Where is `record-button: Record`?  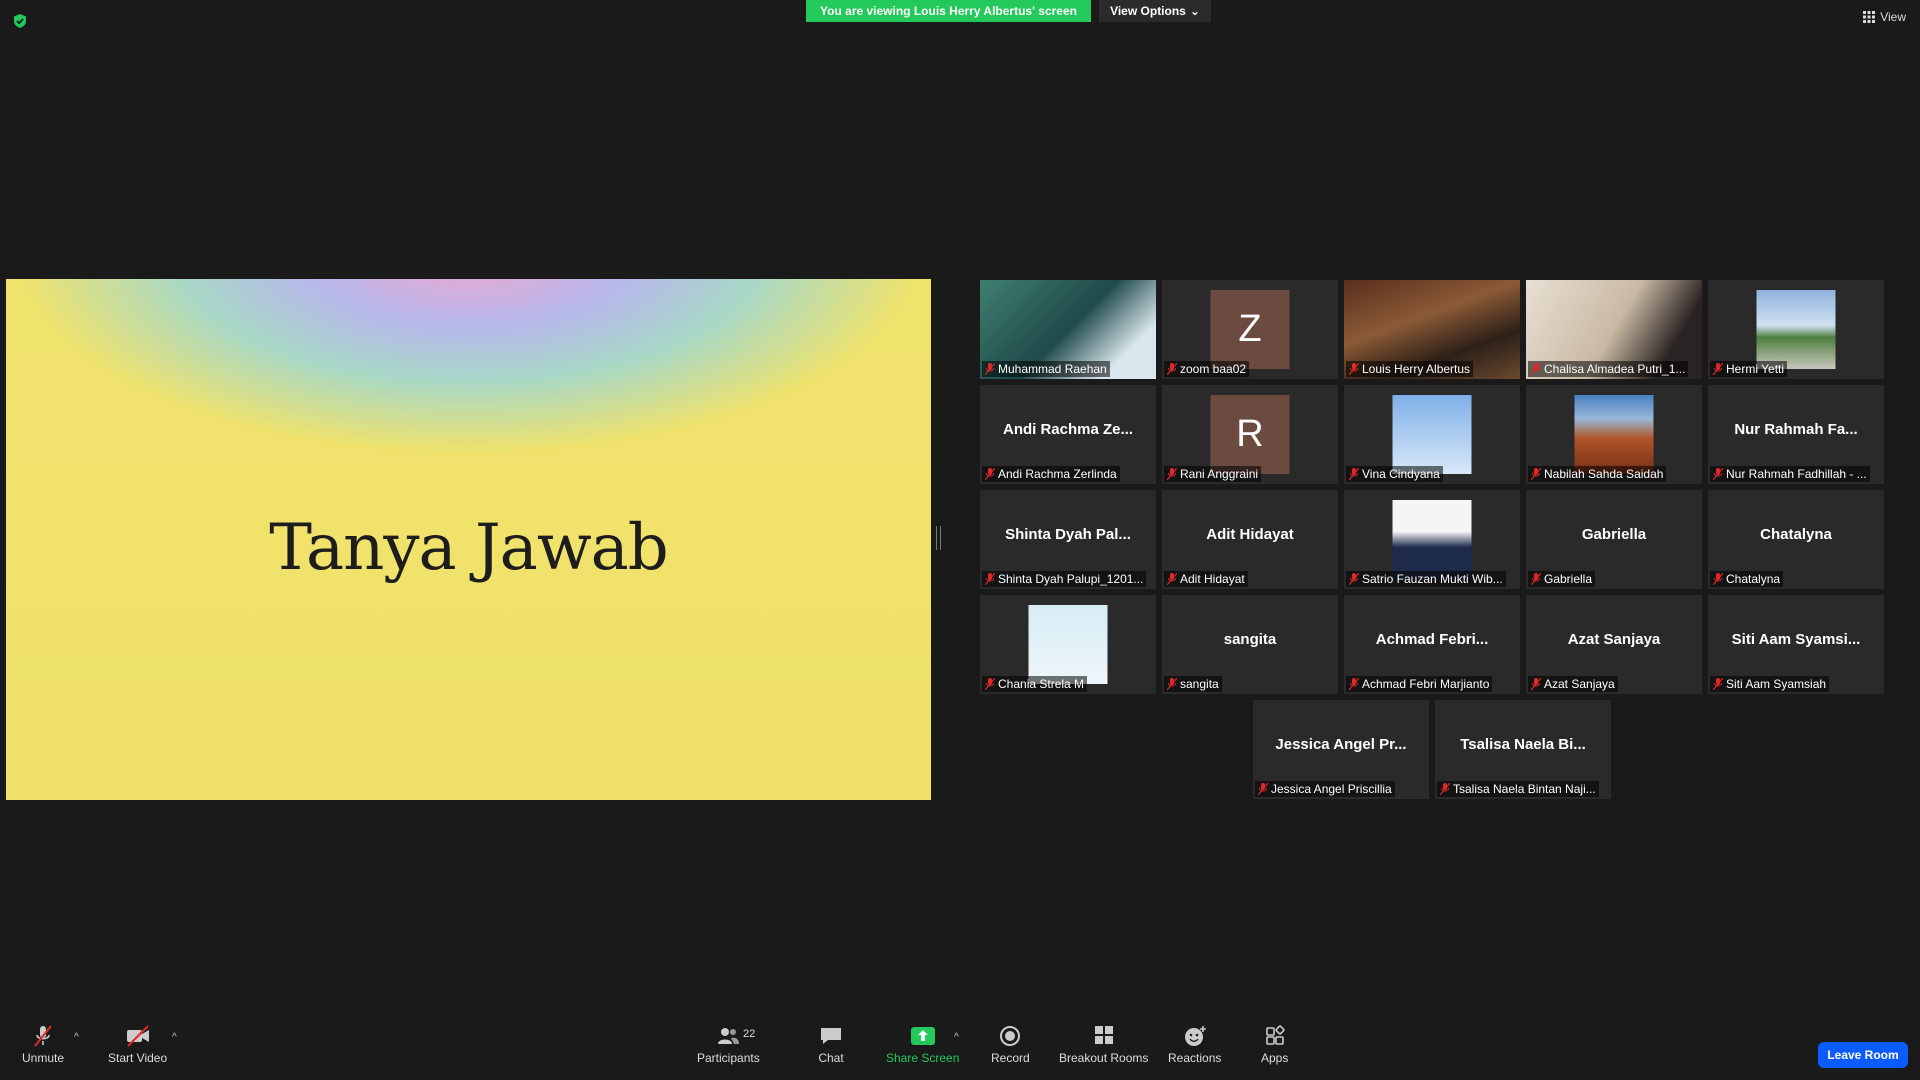
record-button: Record is located at coordinates (1010, 1044).